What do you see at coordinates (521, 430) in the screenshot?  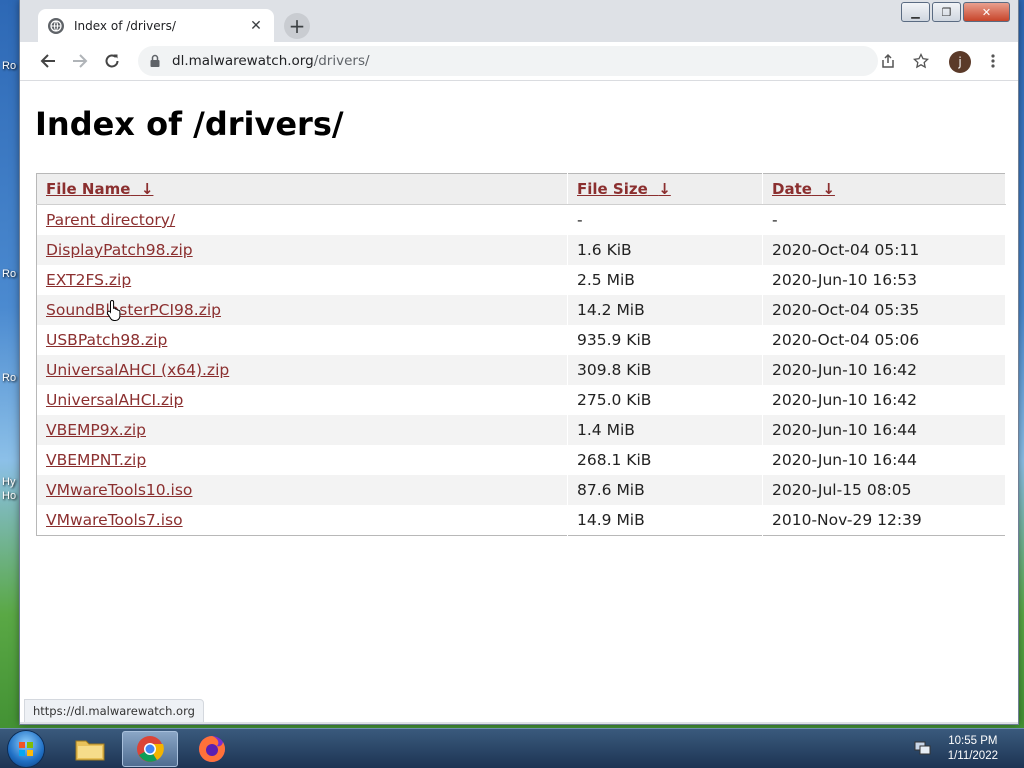 I see `table-row: VBEMP9x.zip 1.4 MiB 2020-Jun-10 16:44` at bounding box center [521, 430].